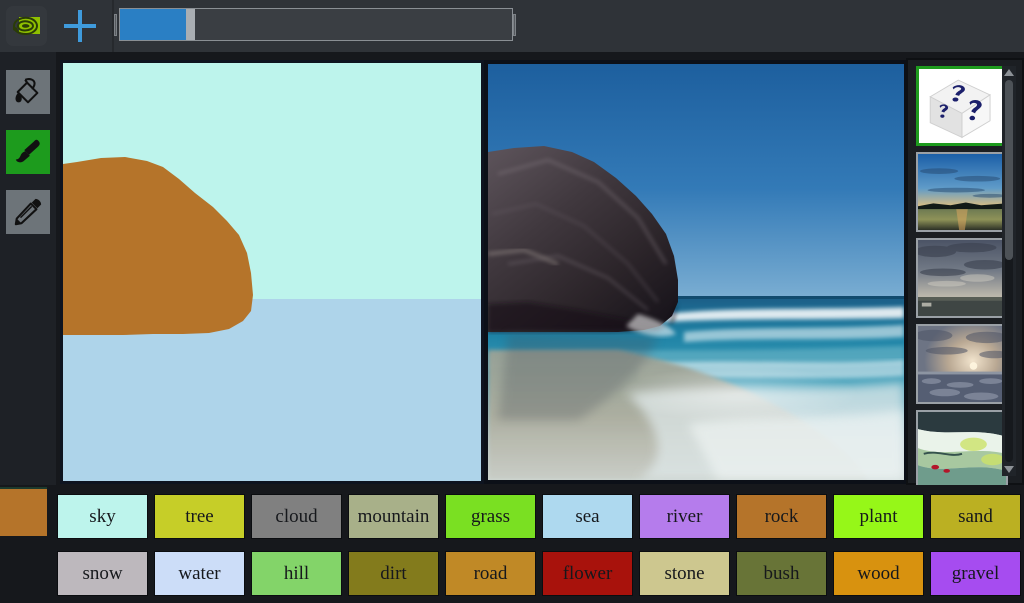  I want to click on random-style-dice-thumbnail, so click(962, 106).